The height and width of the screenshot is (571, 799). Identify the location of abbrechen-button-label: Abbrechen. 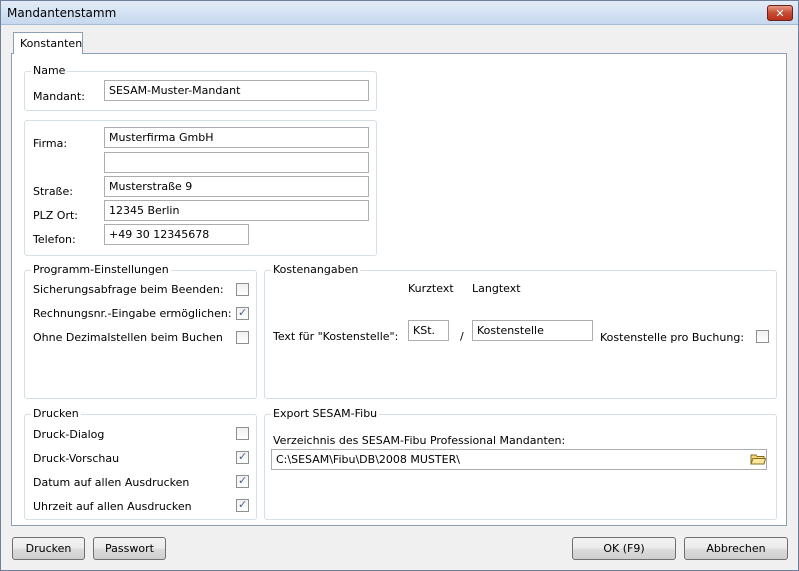
(736, 548).